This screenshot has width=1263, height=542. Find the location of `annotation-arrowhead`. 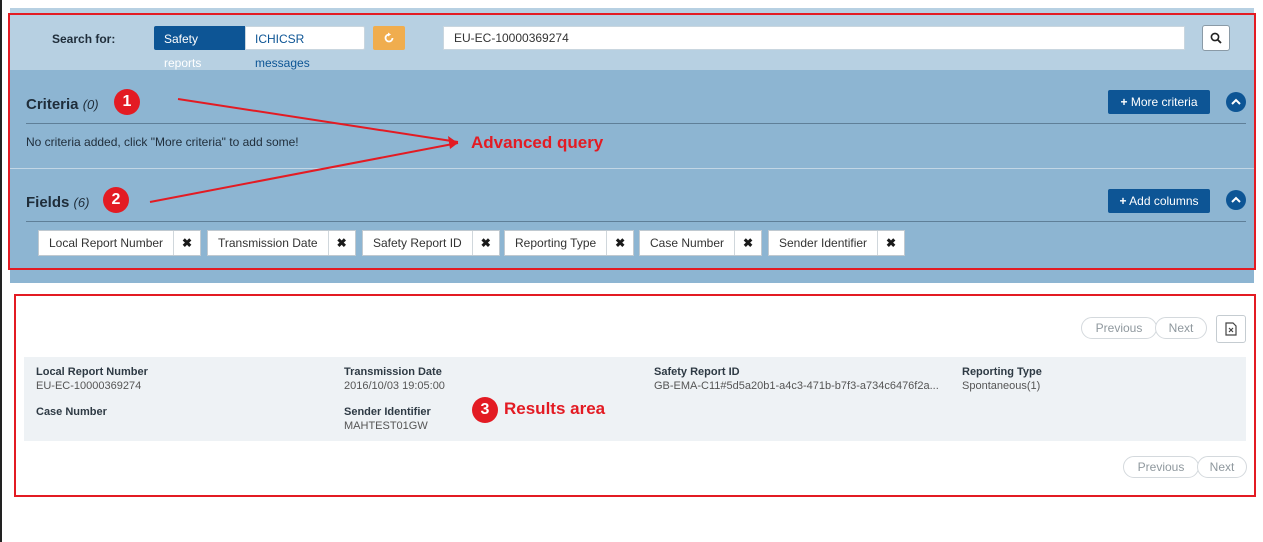

annotation-arrowhead is located at coordinates (453, 142).